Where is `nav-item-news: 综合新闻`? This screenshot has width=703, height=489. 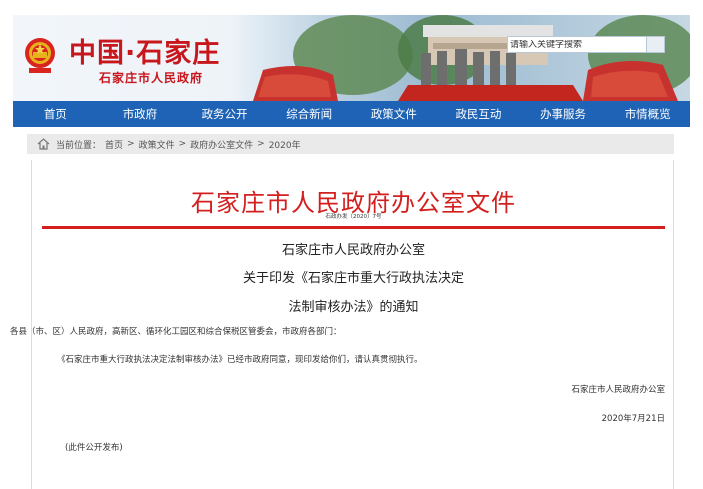 nav-item-news: 综合新闻 is located at coordinates (309, 114).